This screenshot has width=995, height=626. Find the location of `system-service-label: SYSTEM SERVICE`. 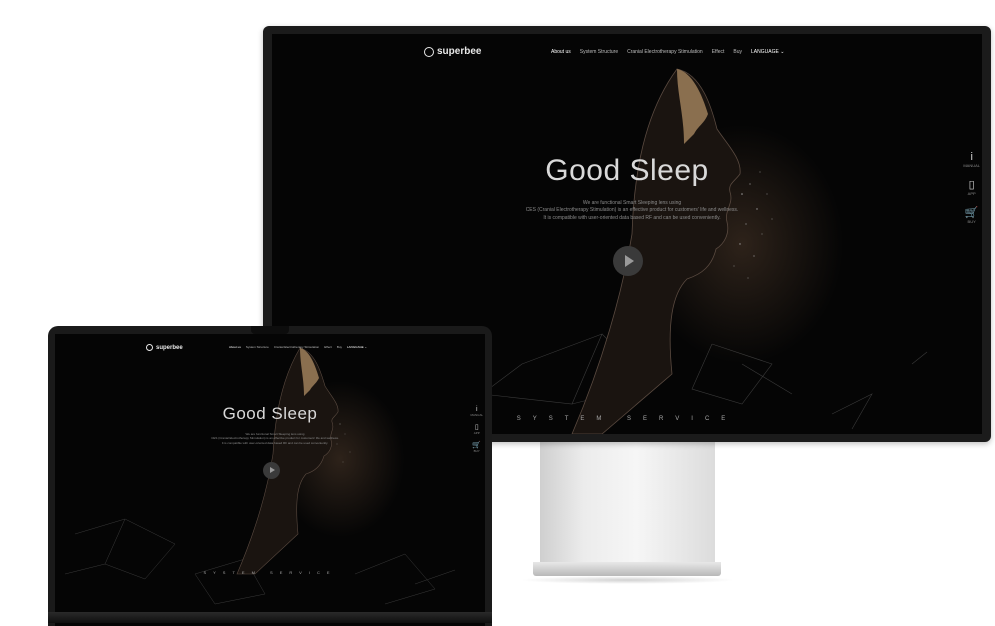

system-service-label: SYSTEM SERVICE is located at coordinates (270, 572).